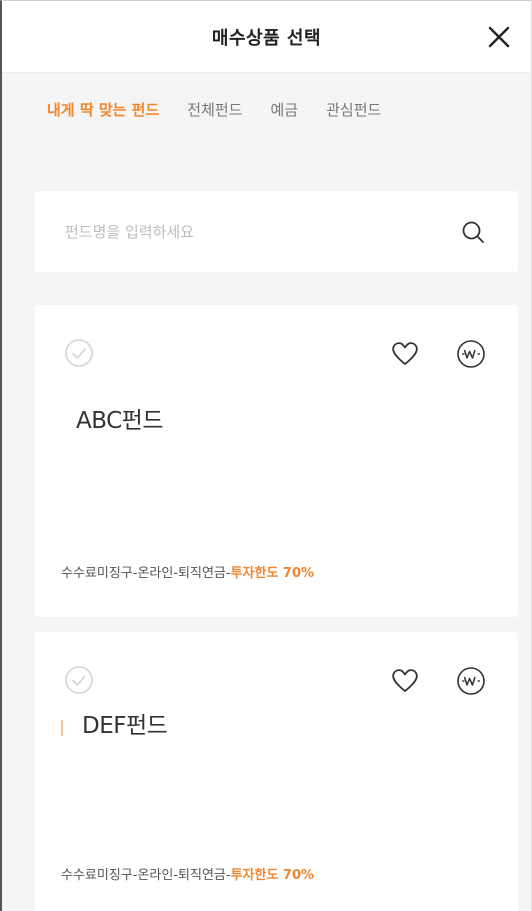 This screenshot has height=911, width=532. I want to click on tab-recommended: 내게 딱 맞는 펀드, so click(103, 109).